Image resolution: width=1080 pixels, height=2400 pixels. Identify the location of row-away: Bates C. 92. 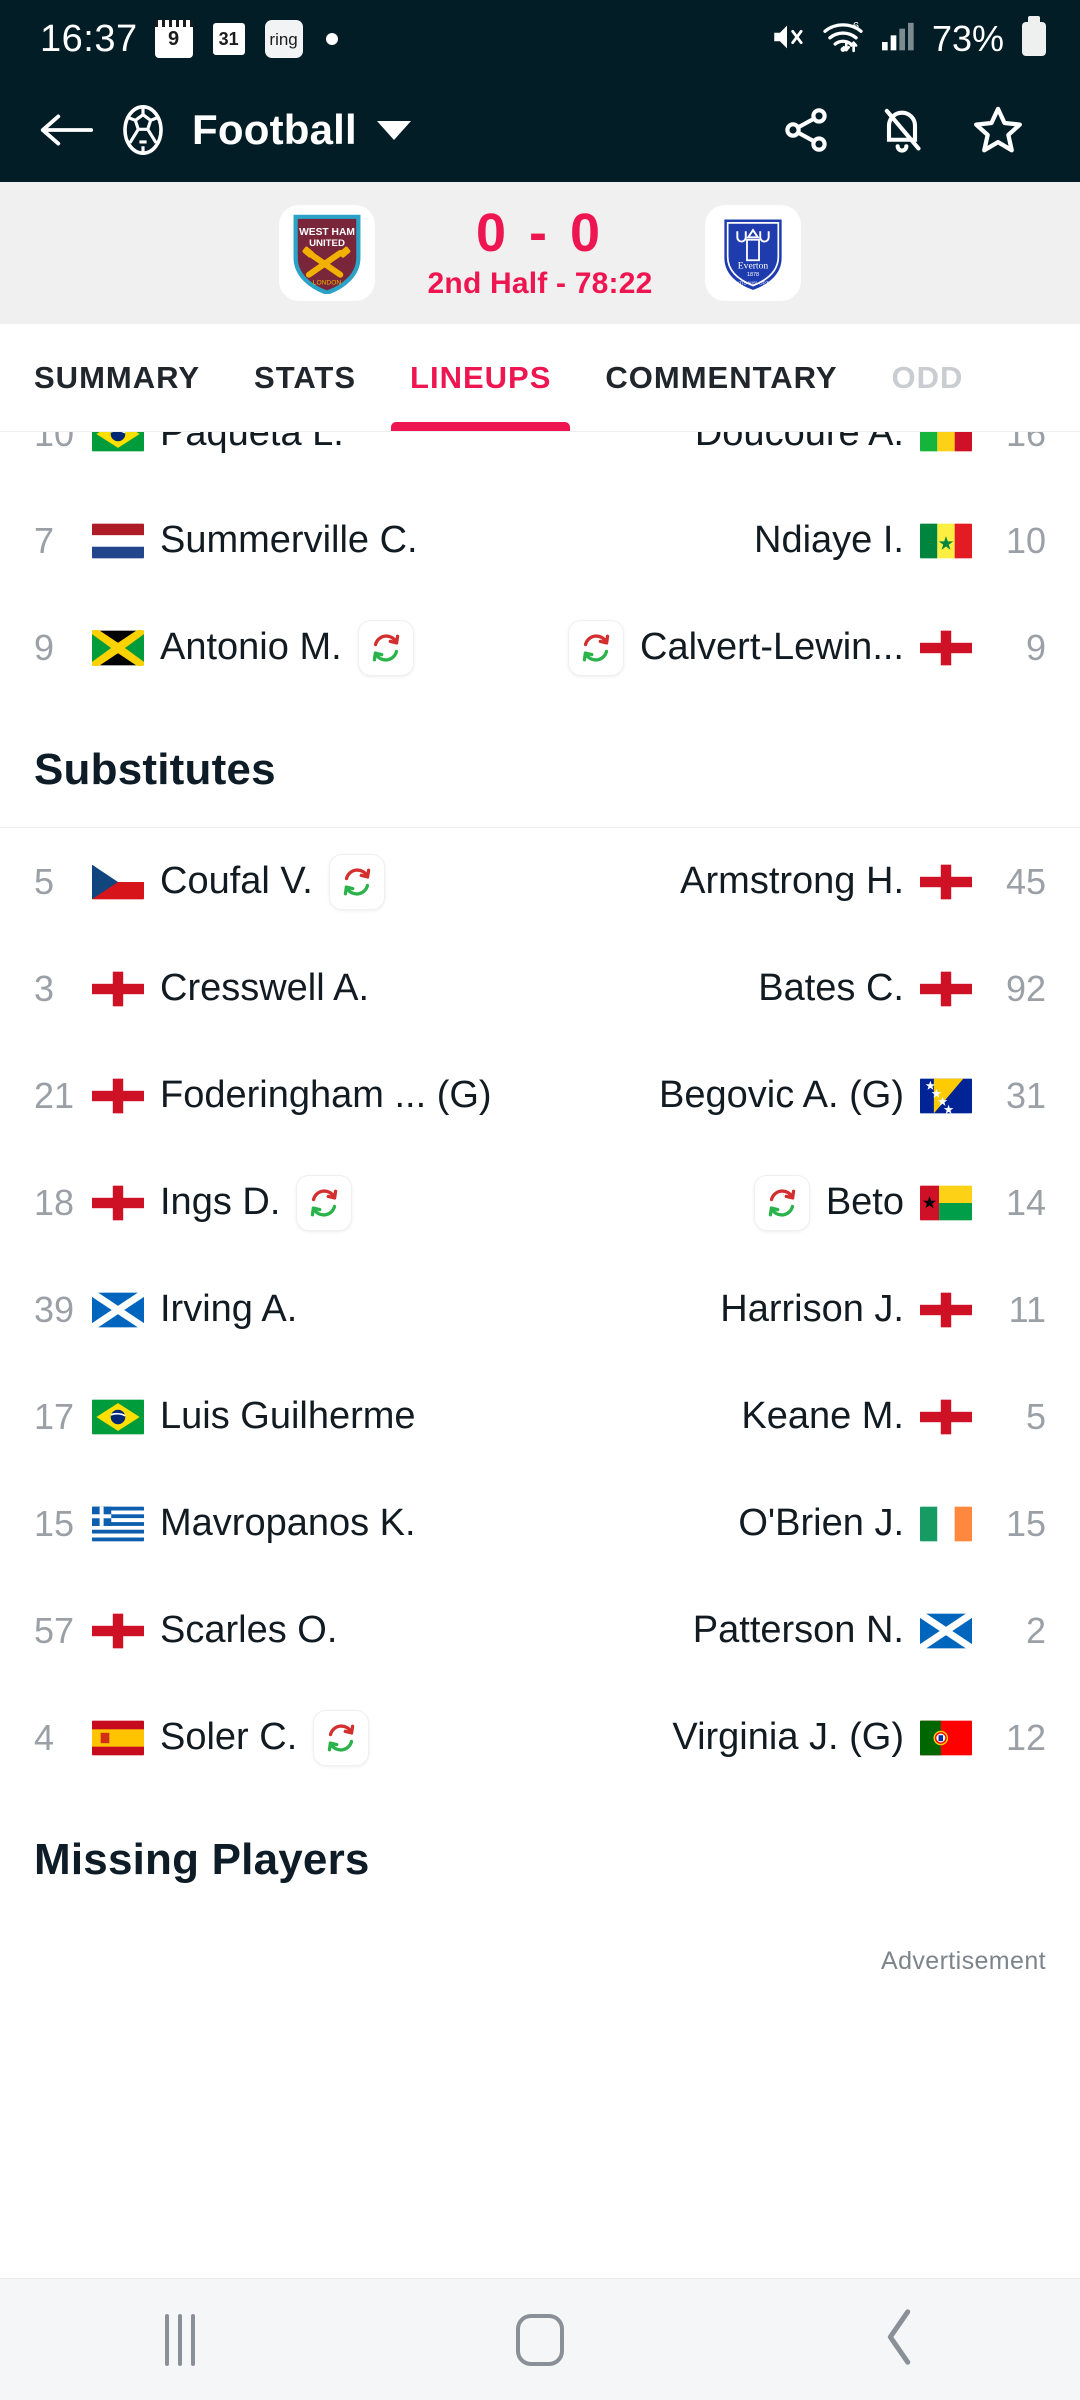
(793, 988).